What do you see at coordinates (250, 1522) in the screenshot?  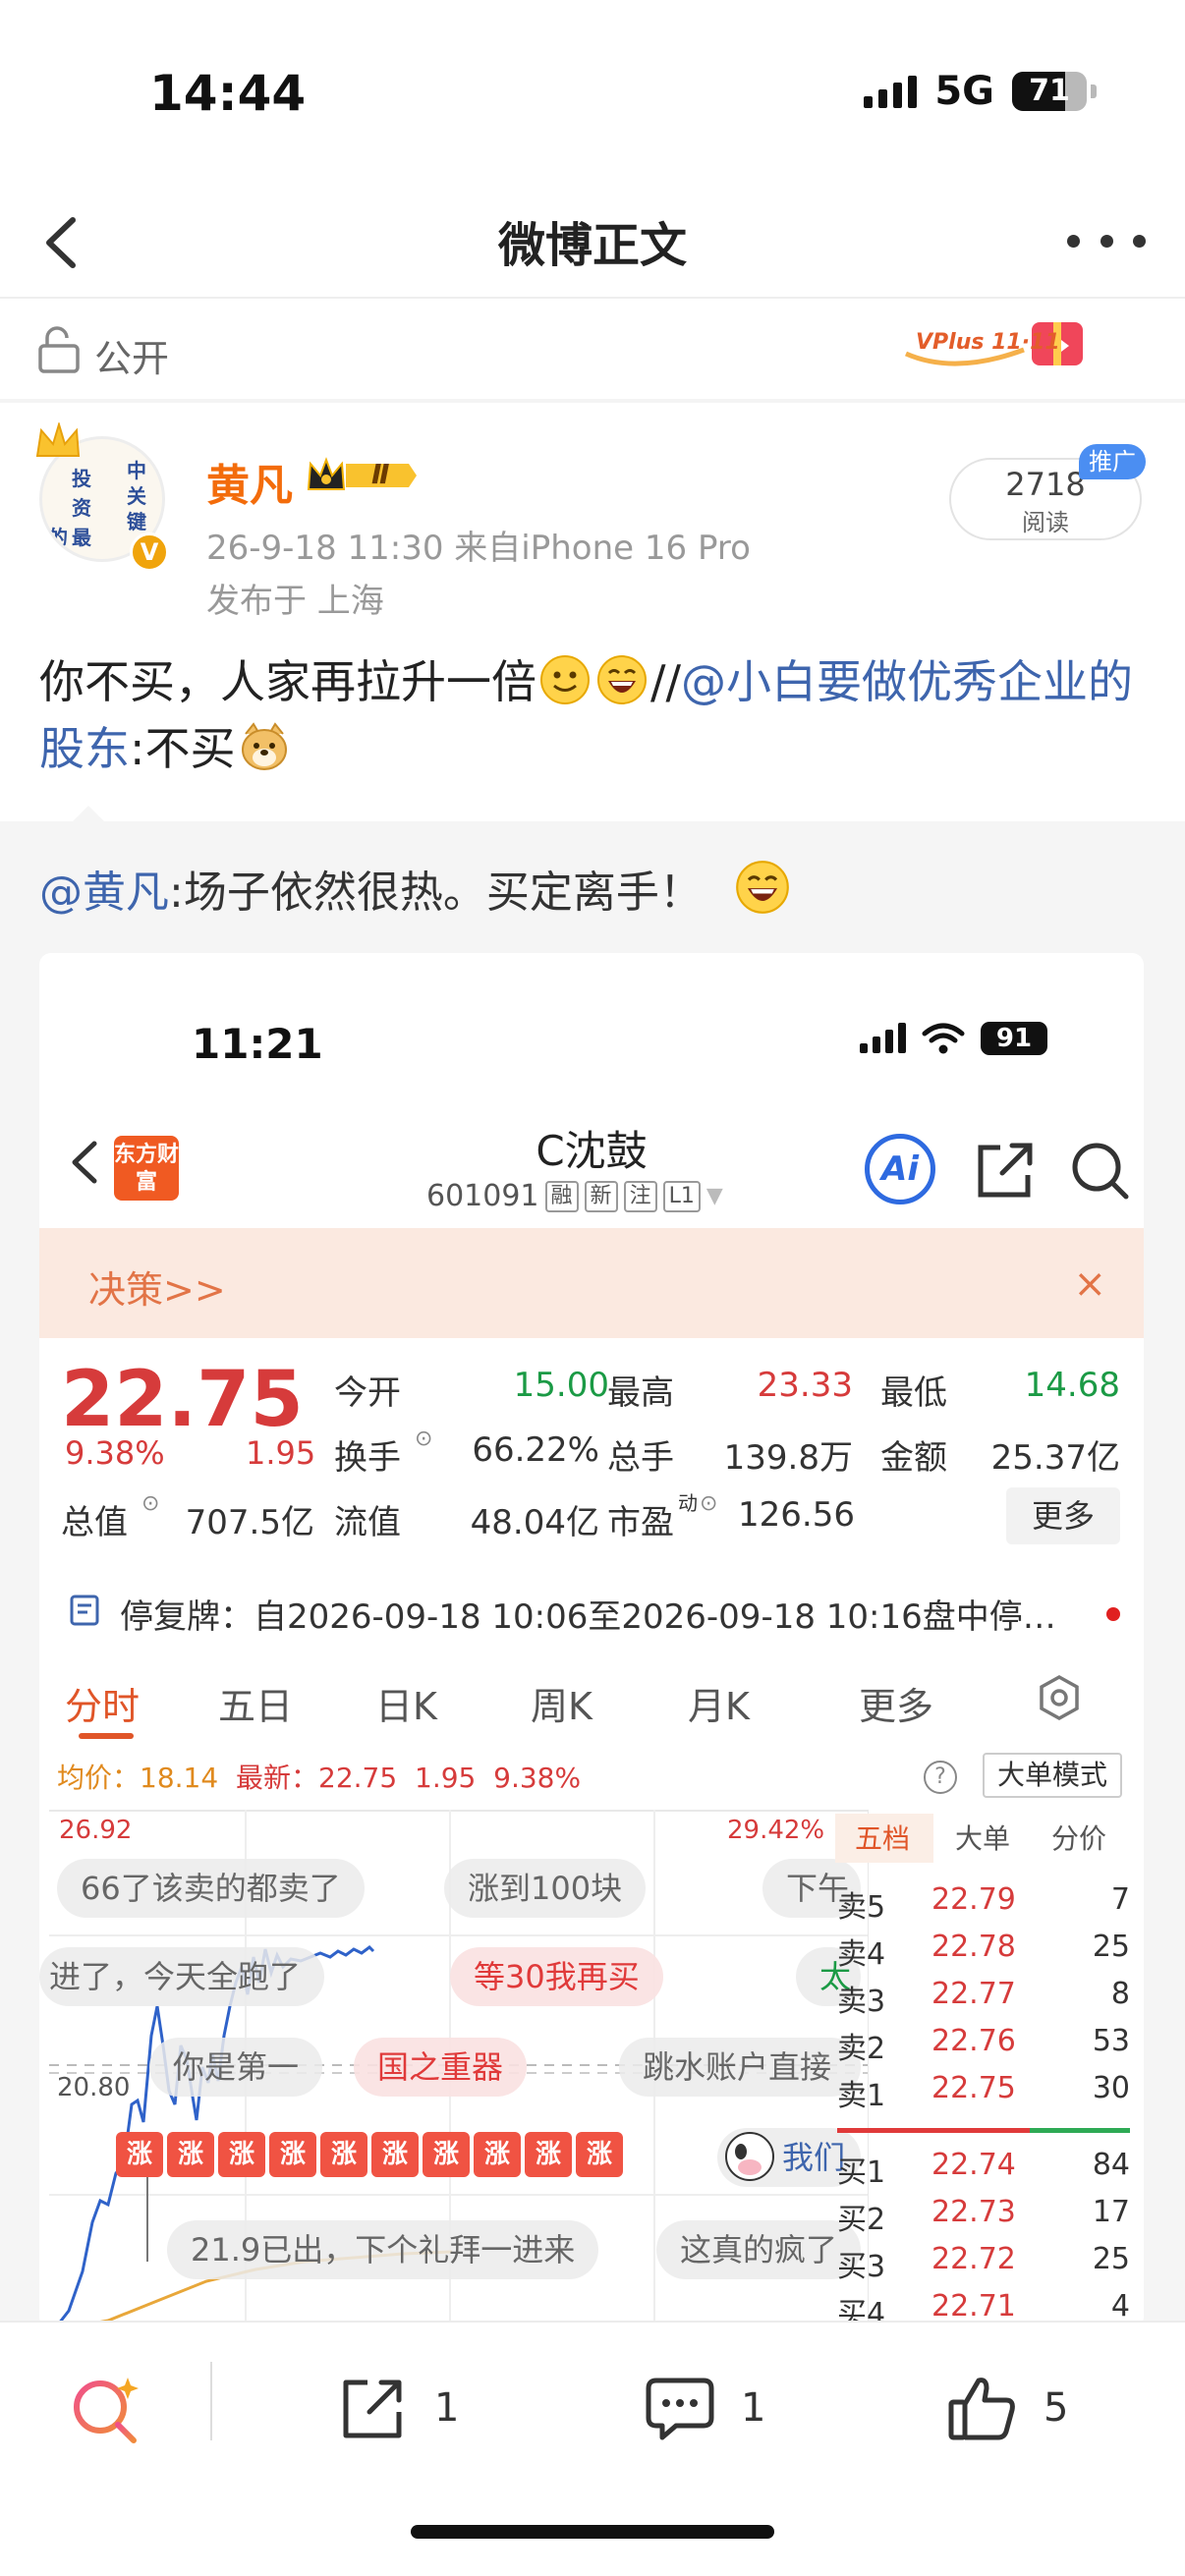 I see `quote-market-cap: 707.5亿` at bounding box center [250, 1522].